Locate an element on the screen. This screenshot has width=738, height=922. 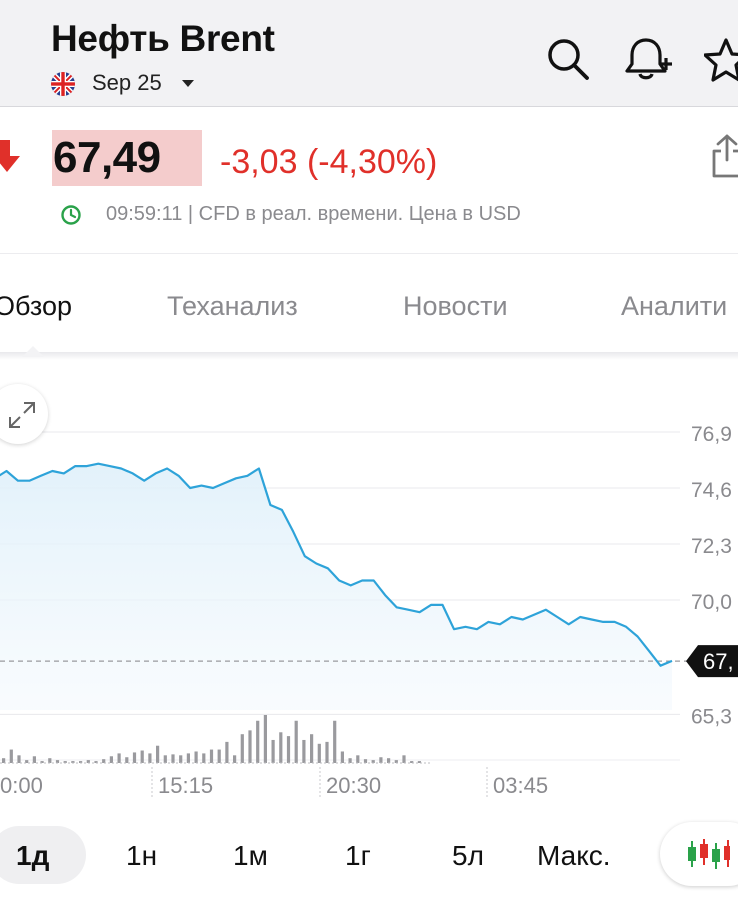
down-arrow-icon is located at coordinates (10, 156).